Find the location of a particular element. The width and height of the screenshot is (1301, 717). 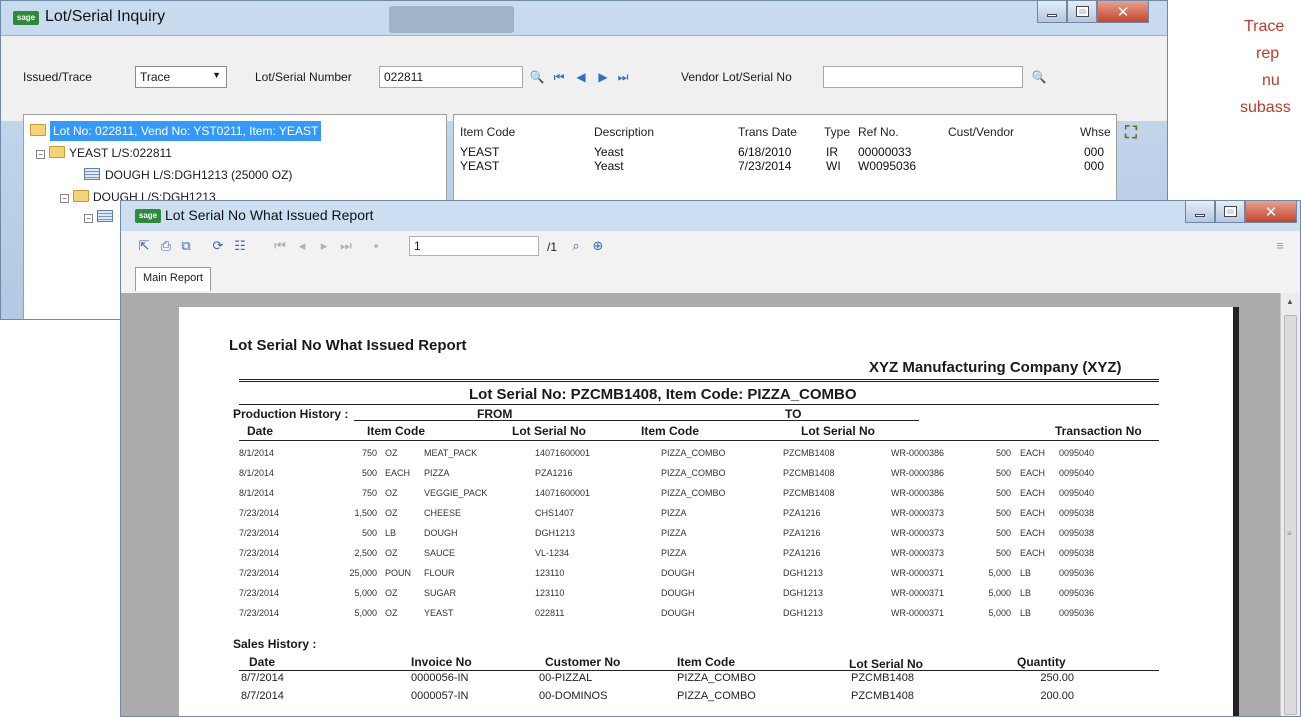

find-binoculars-icon: ⛶ is located at coordinates (1137, 135).